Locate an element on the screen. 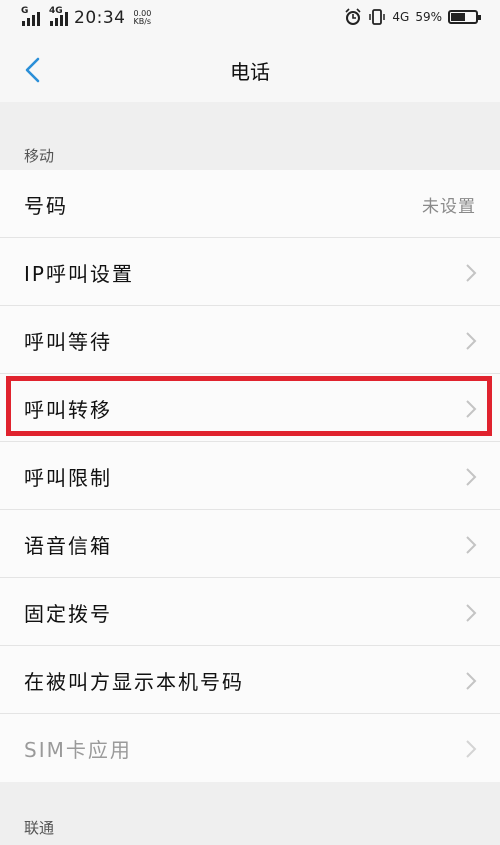  row-label: 呼叫等待 is located at coordinates (68, 342).